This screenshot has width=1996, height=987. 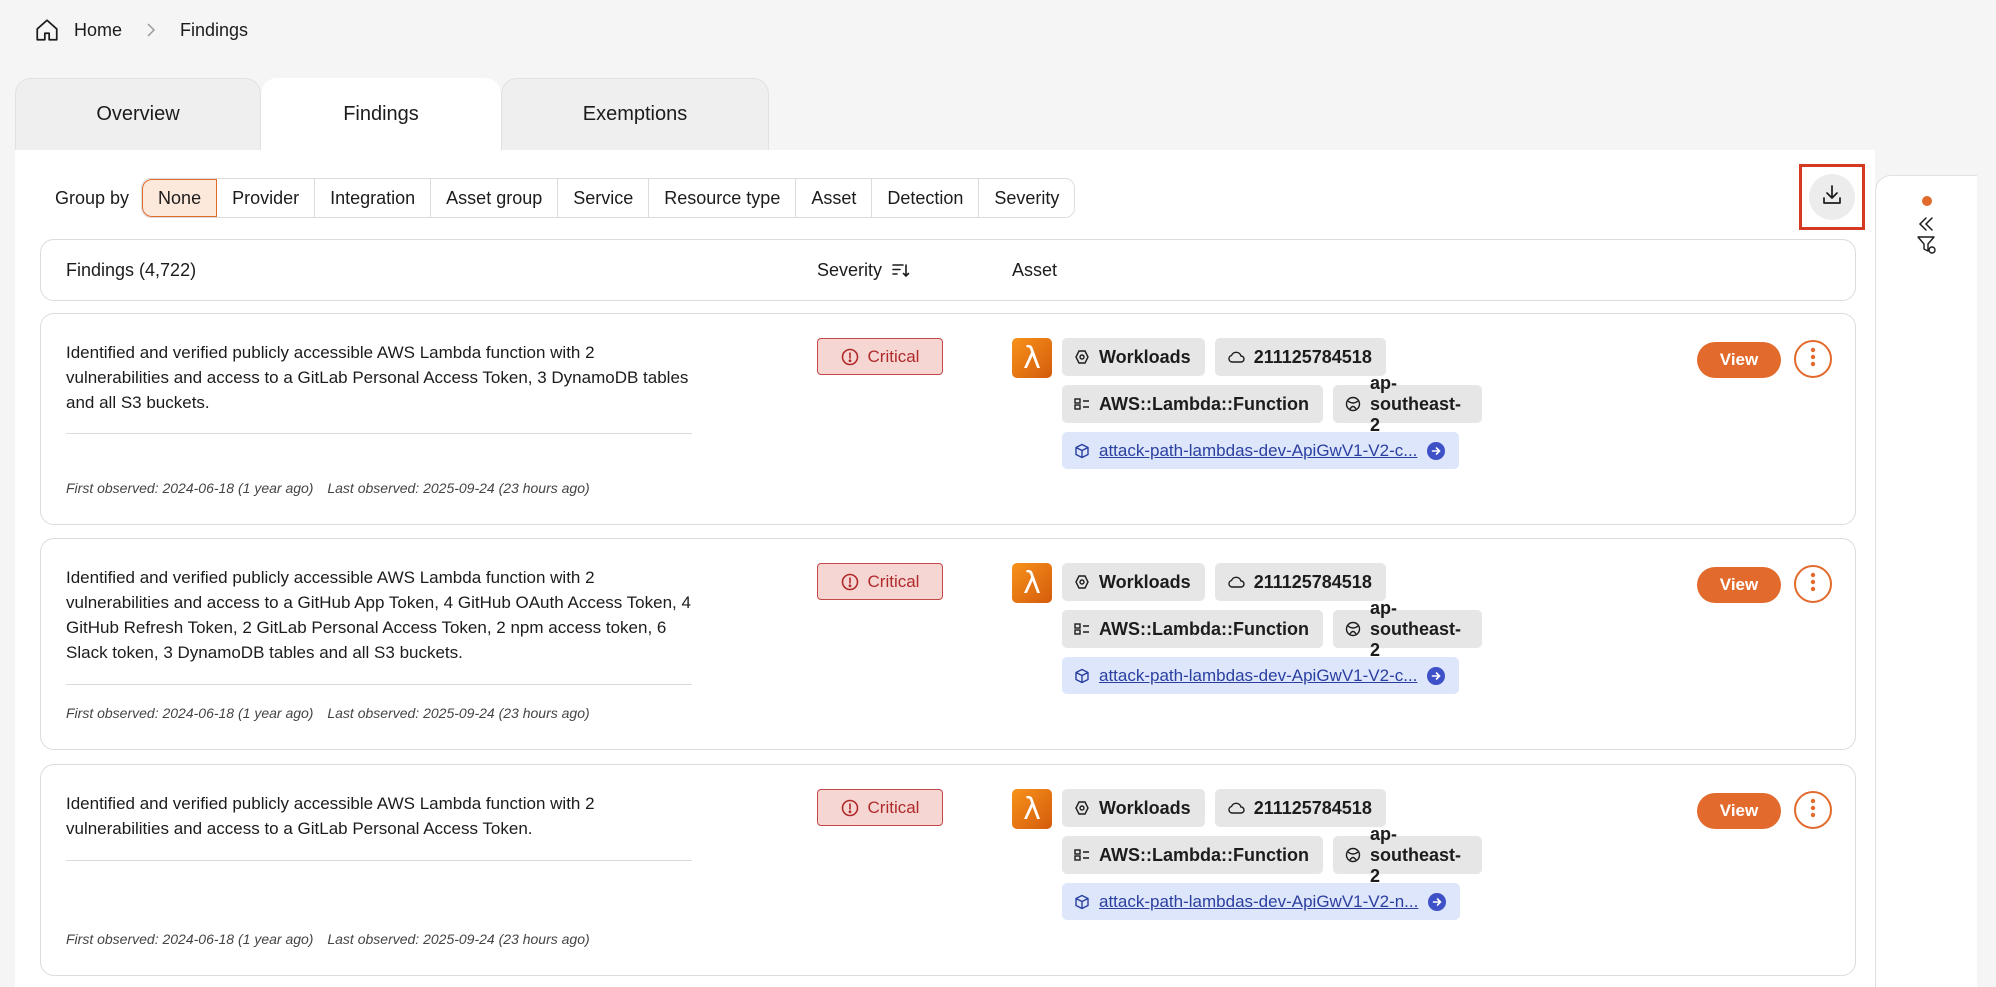 I want to click on severity-header: Severity, so click(x=863, y=270).